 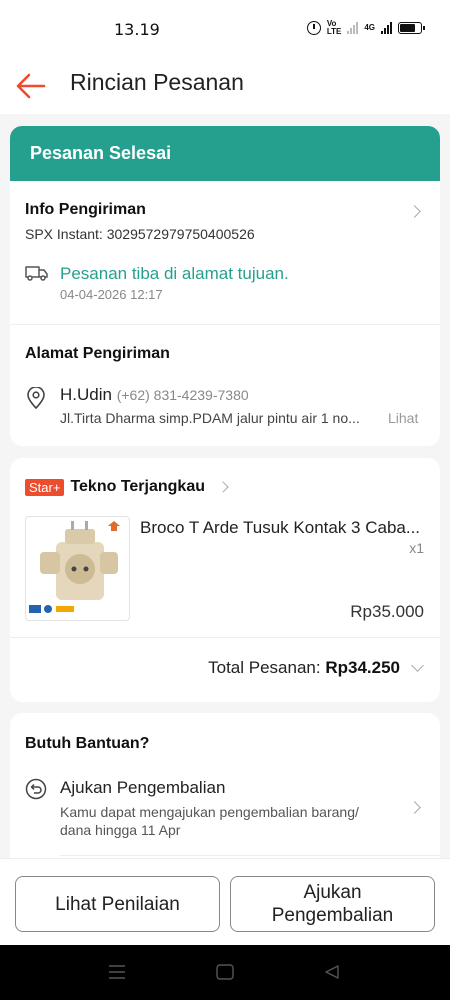 What do you see at coordinates (45, 487) in the screenshot?
I see `shop-badge: Star+` at bounding box center [45, 487].